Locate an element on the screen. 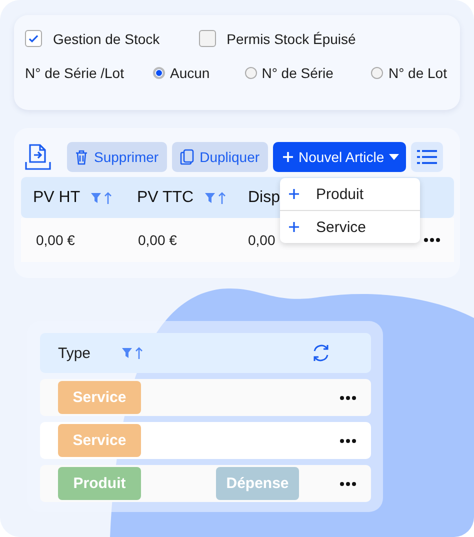  column-header: PV HT is located at coordinates (56, 197).